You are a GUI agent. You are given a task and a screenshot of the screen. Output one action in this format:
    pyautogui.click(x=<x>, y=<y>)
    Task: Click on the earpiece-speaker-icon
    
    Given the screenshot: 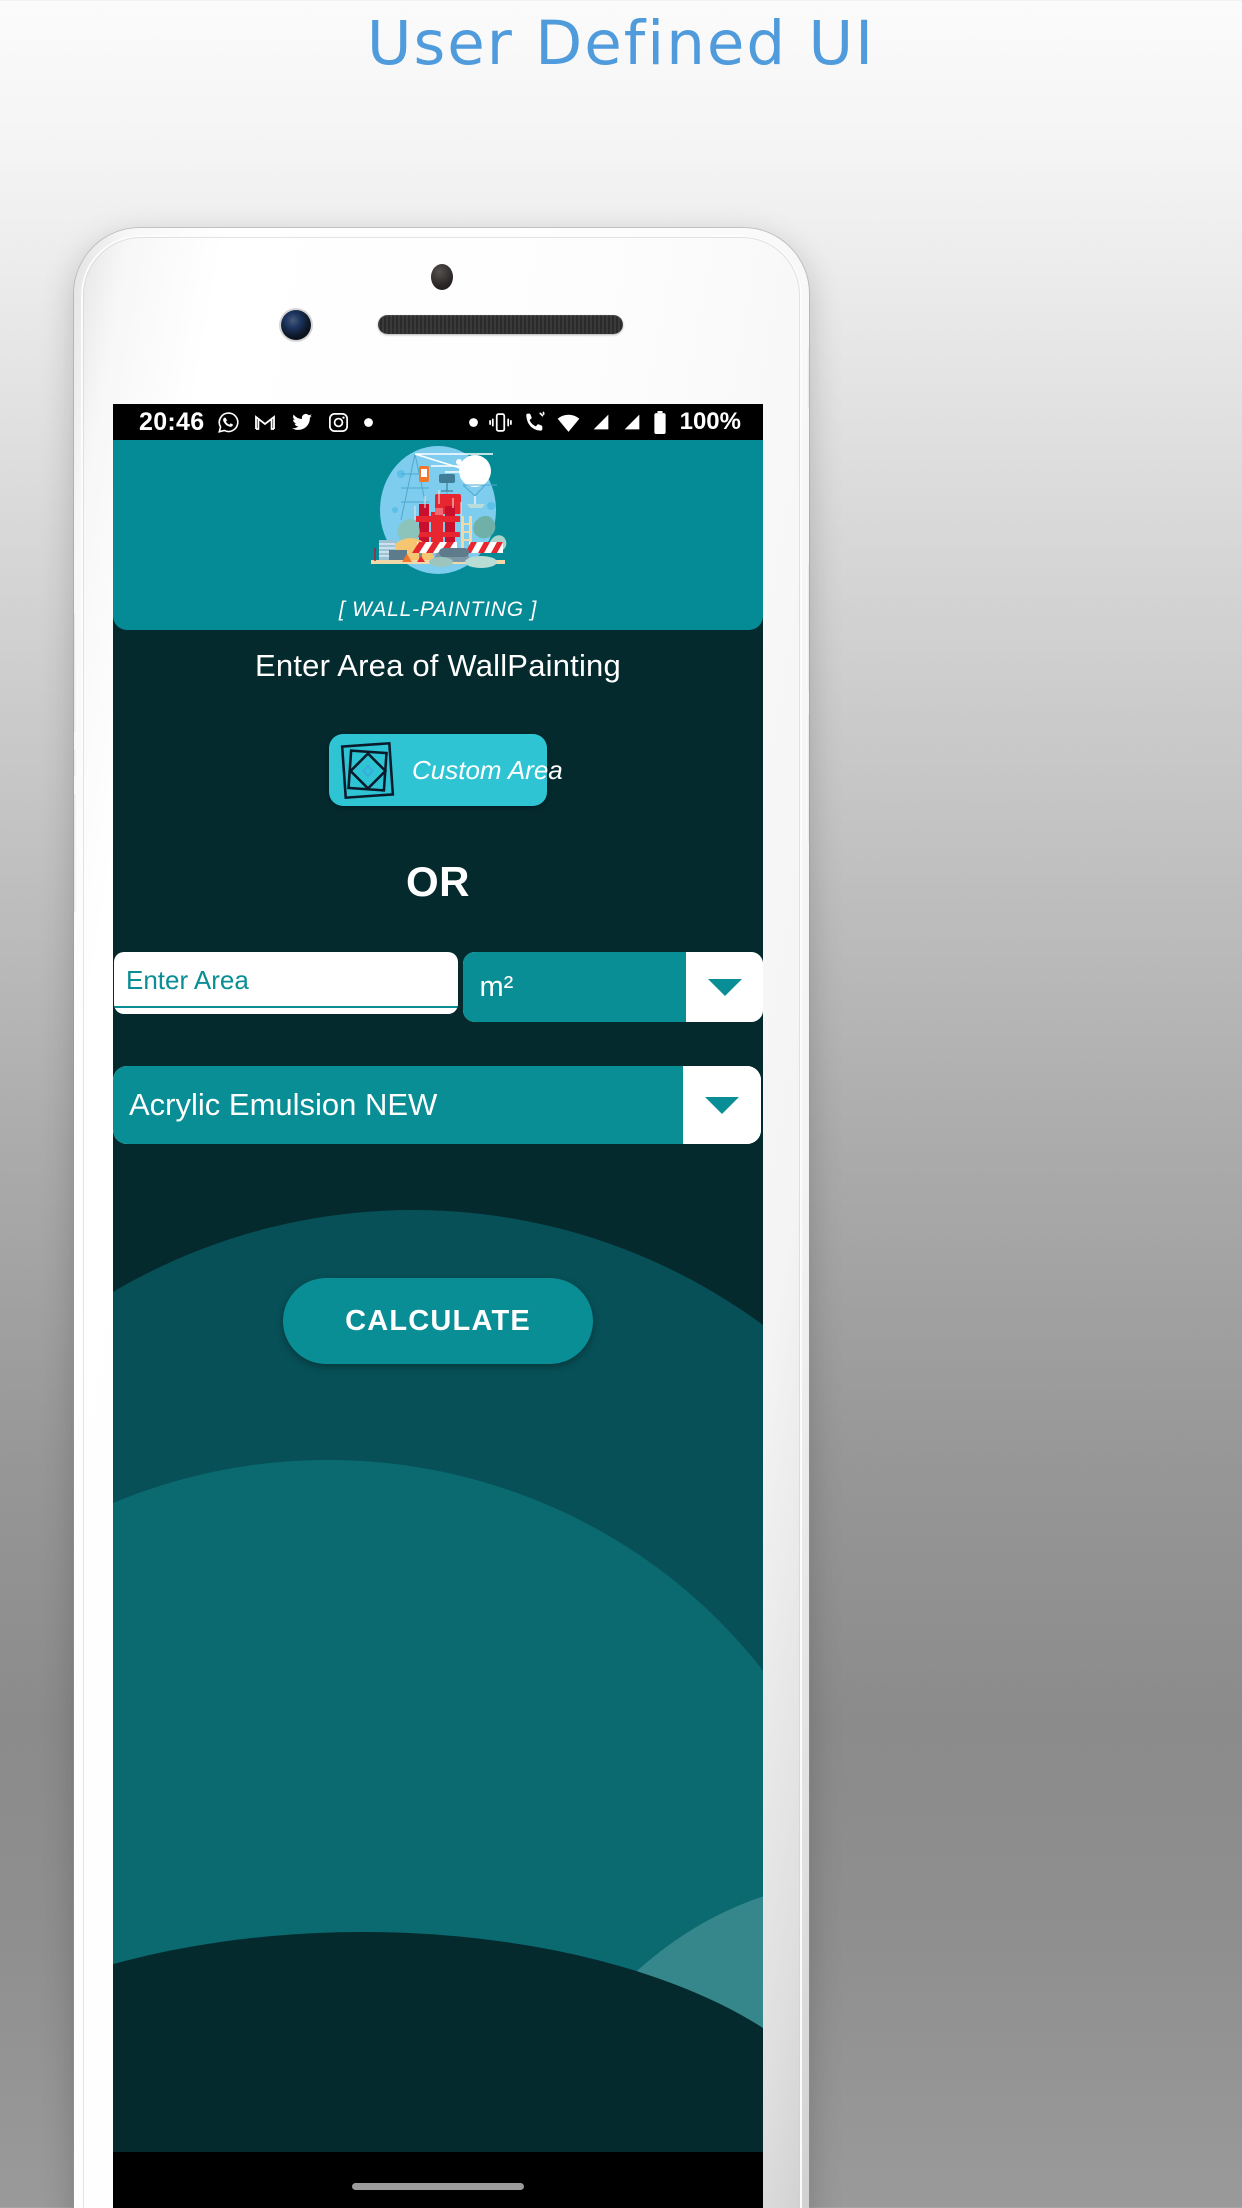 What is the action you would take?
    pyautogui.click(x=500, y=324)
    